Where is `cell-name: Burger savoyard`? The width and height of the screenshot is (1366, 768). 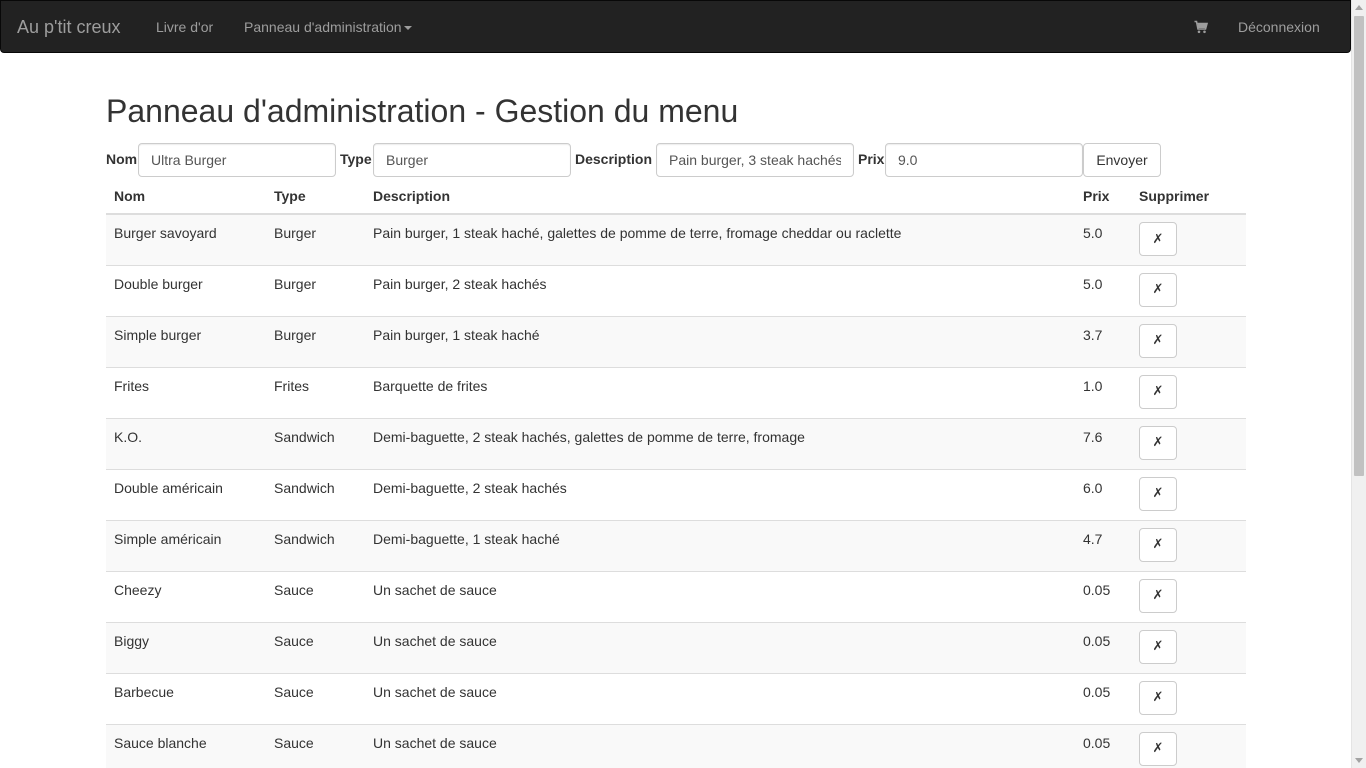 cell-name: Burger savoyard is located at coordinates (186, 239).